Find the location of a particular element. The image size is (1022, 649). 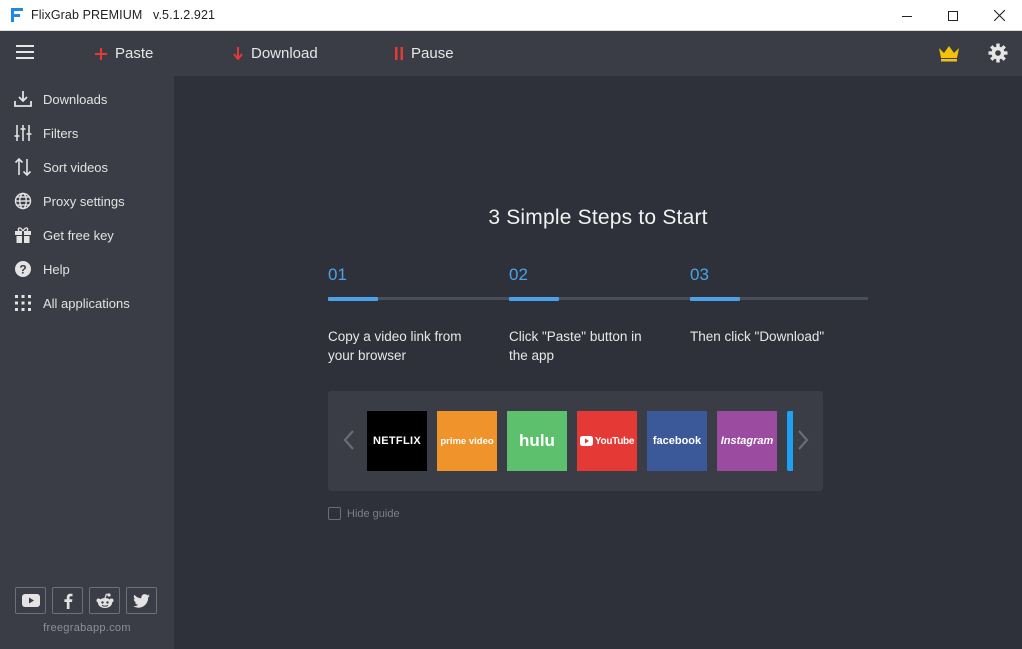

download-label: Download is located at coordinates (284, 53).